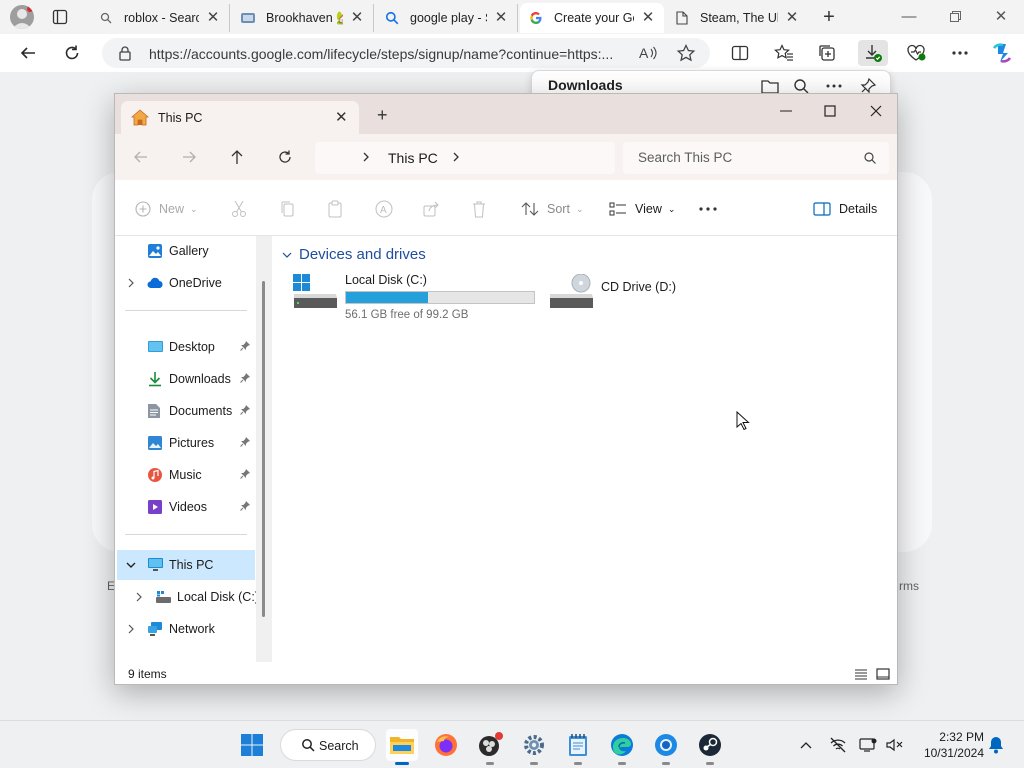 Image resolution: width=1024 pixels, height=768 pixels. What do you see at coordinates (328, 745) in the screenshot?
I see `taskbar-search-button: Search` at bounding box center [328, 745].